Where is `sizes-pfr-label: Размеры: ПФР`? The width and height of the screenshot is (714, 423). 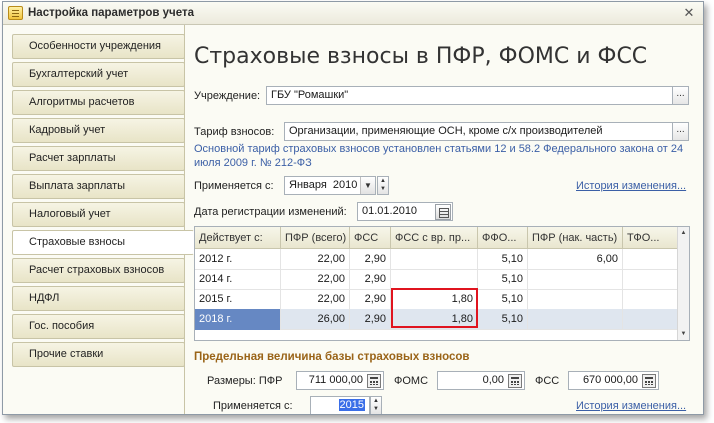
sizes-pfr-label: Размеры: ПФР is located at coordinates (245, 381).